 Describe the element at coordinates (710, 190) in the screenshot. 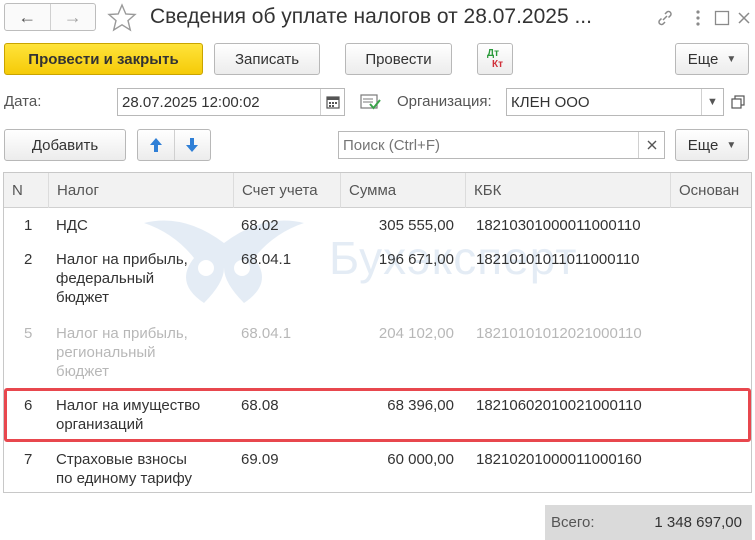

I see `column-header-basis: Основан` at that location.